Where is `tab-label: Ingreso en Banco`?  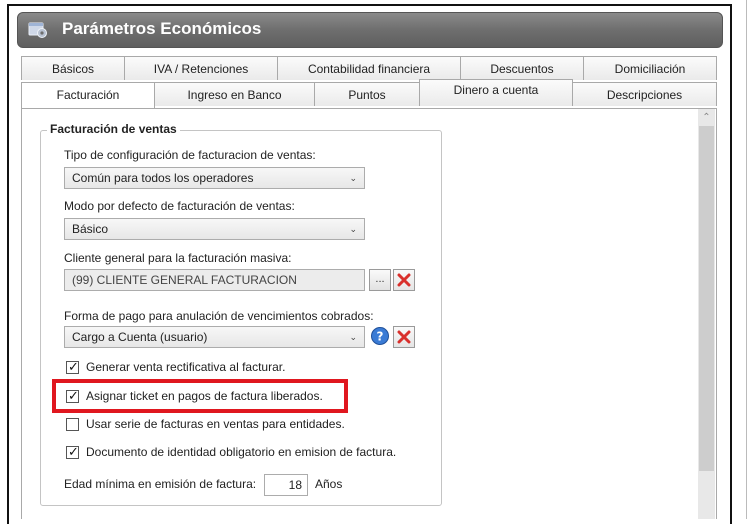
tab-label: Ingreso en Banco is located at coordinates (234, 95).